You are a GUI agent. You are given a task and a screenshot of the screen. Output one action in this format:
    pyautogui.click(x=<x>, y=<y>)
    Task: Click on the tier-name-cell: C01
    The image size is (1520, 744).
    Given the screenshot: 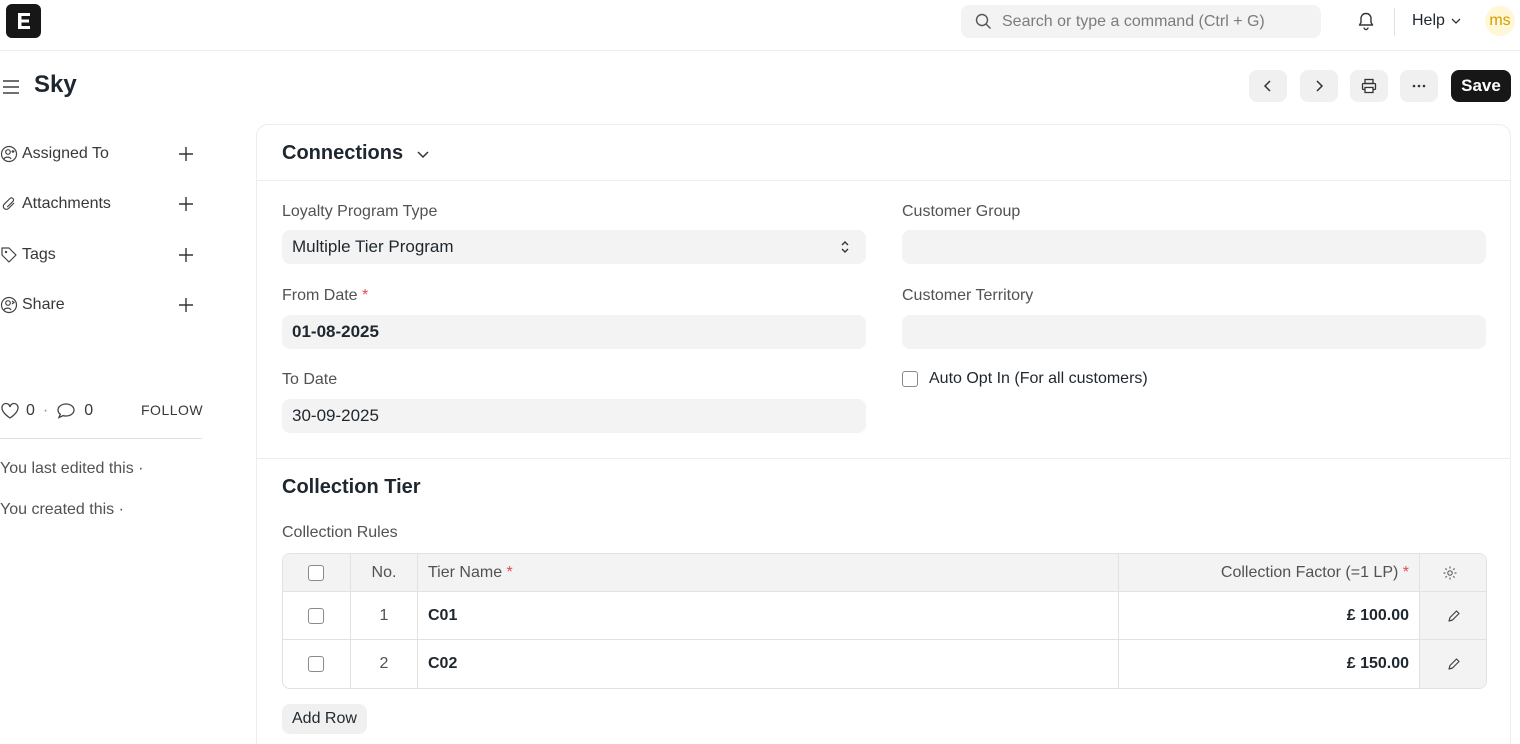 What is the action you would take?
    pyautogui.click(x=442, y=615)
    